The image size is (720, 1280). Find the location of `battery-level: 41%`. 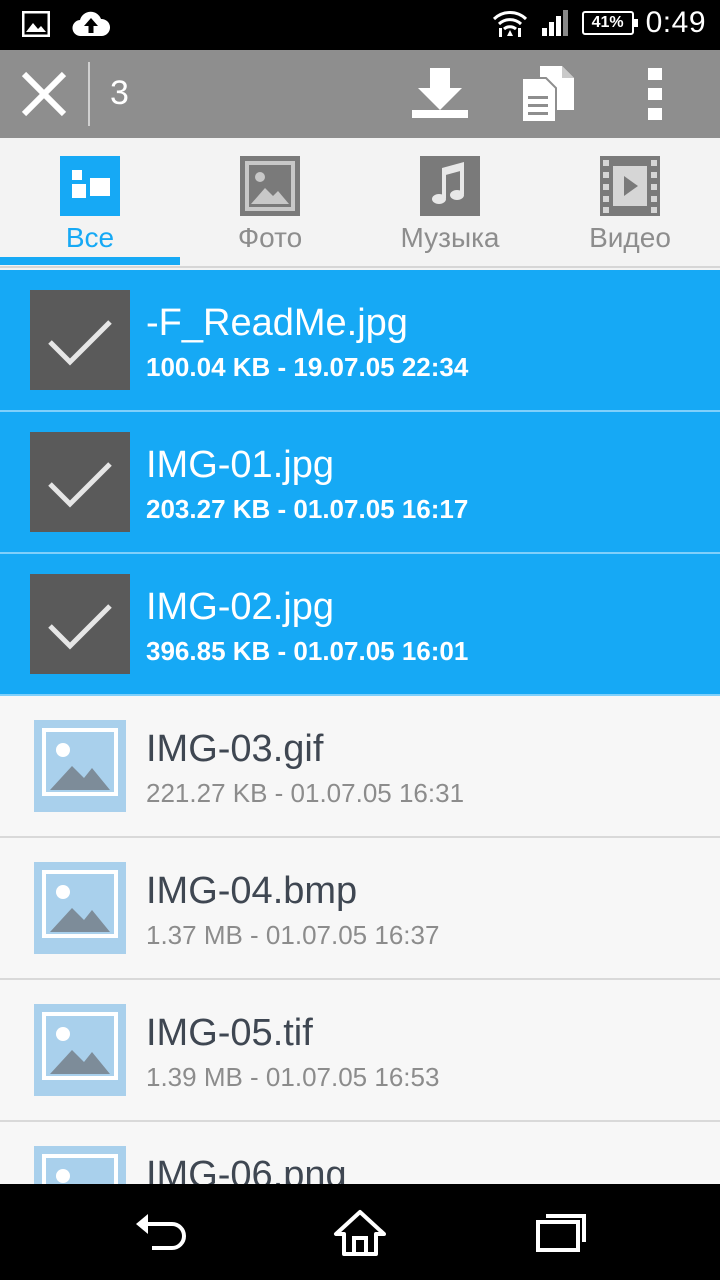

battery-level: 41% is located at coordinates (607, 22).